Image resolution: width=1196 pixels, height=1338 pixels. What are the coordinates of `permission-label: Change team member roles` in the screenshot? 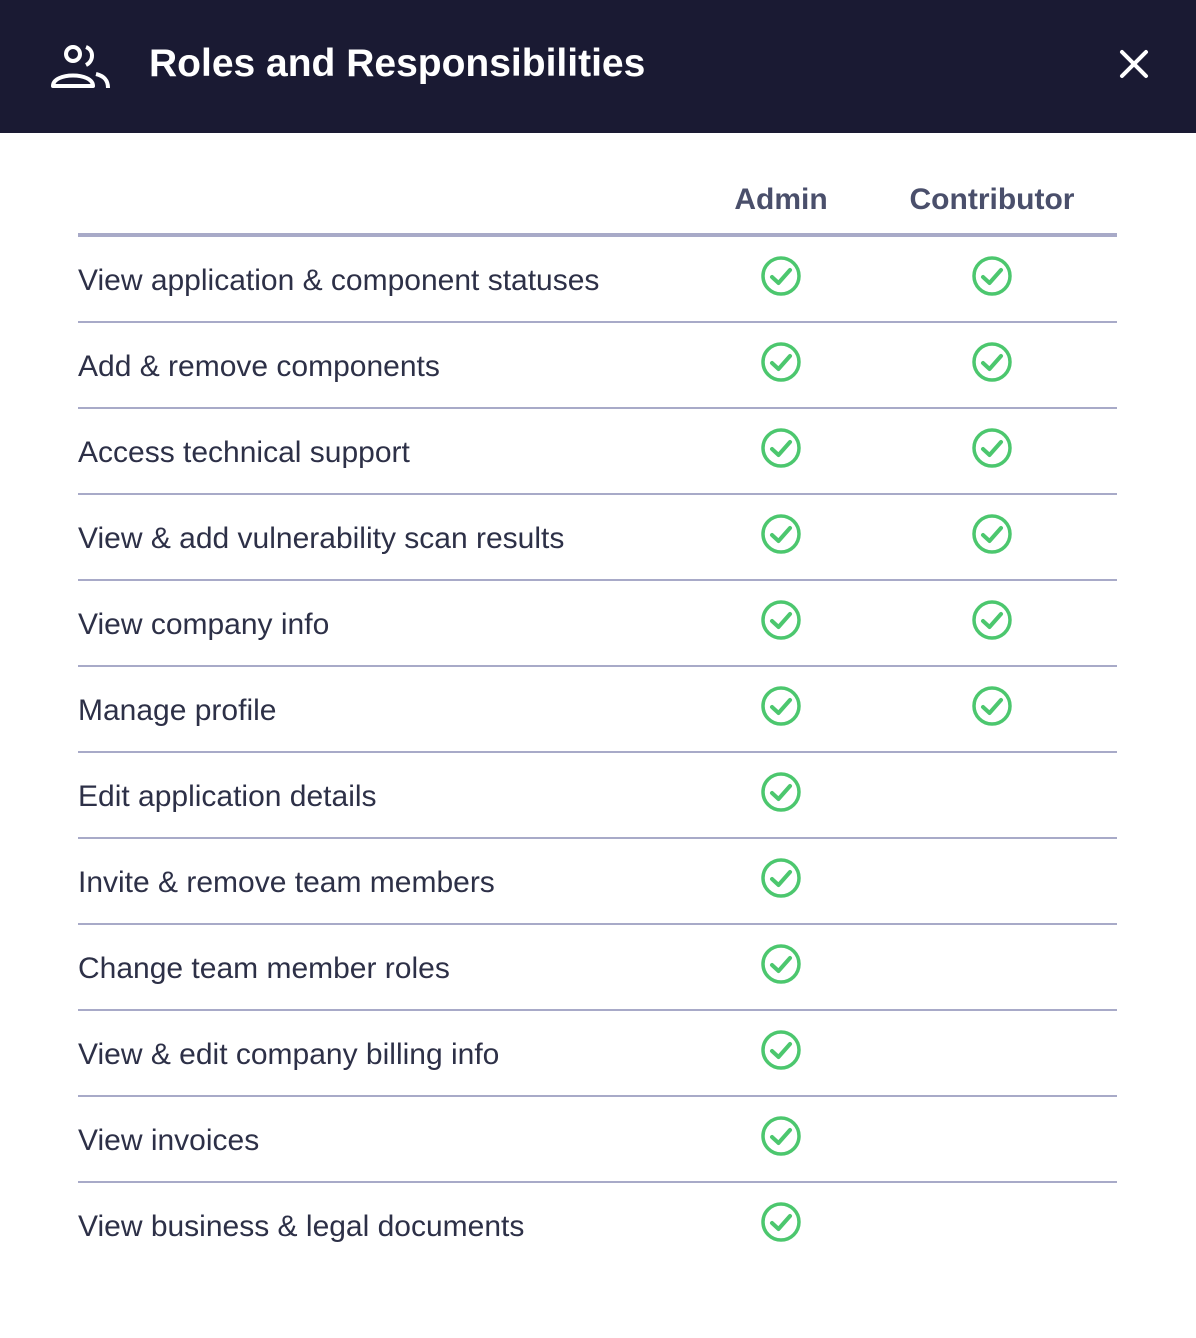 It's located at (264, 968).